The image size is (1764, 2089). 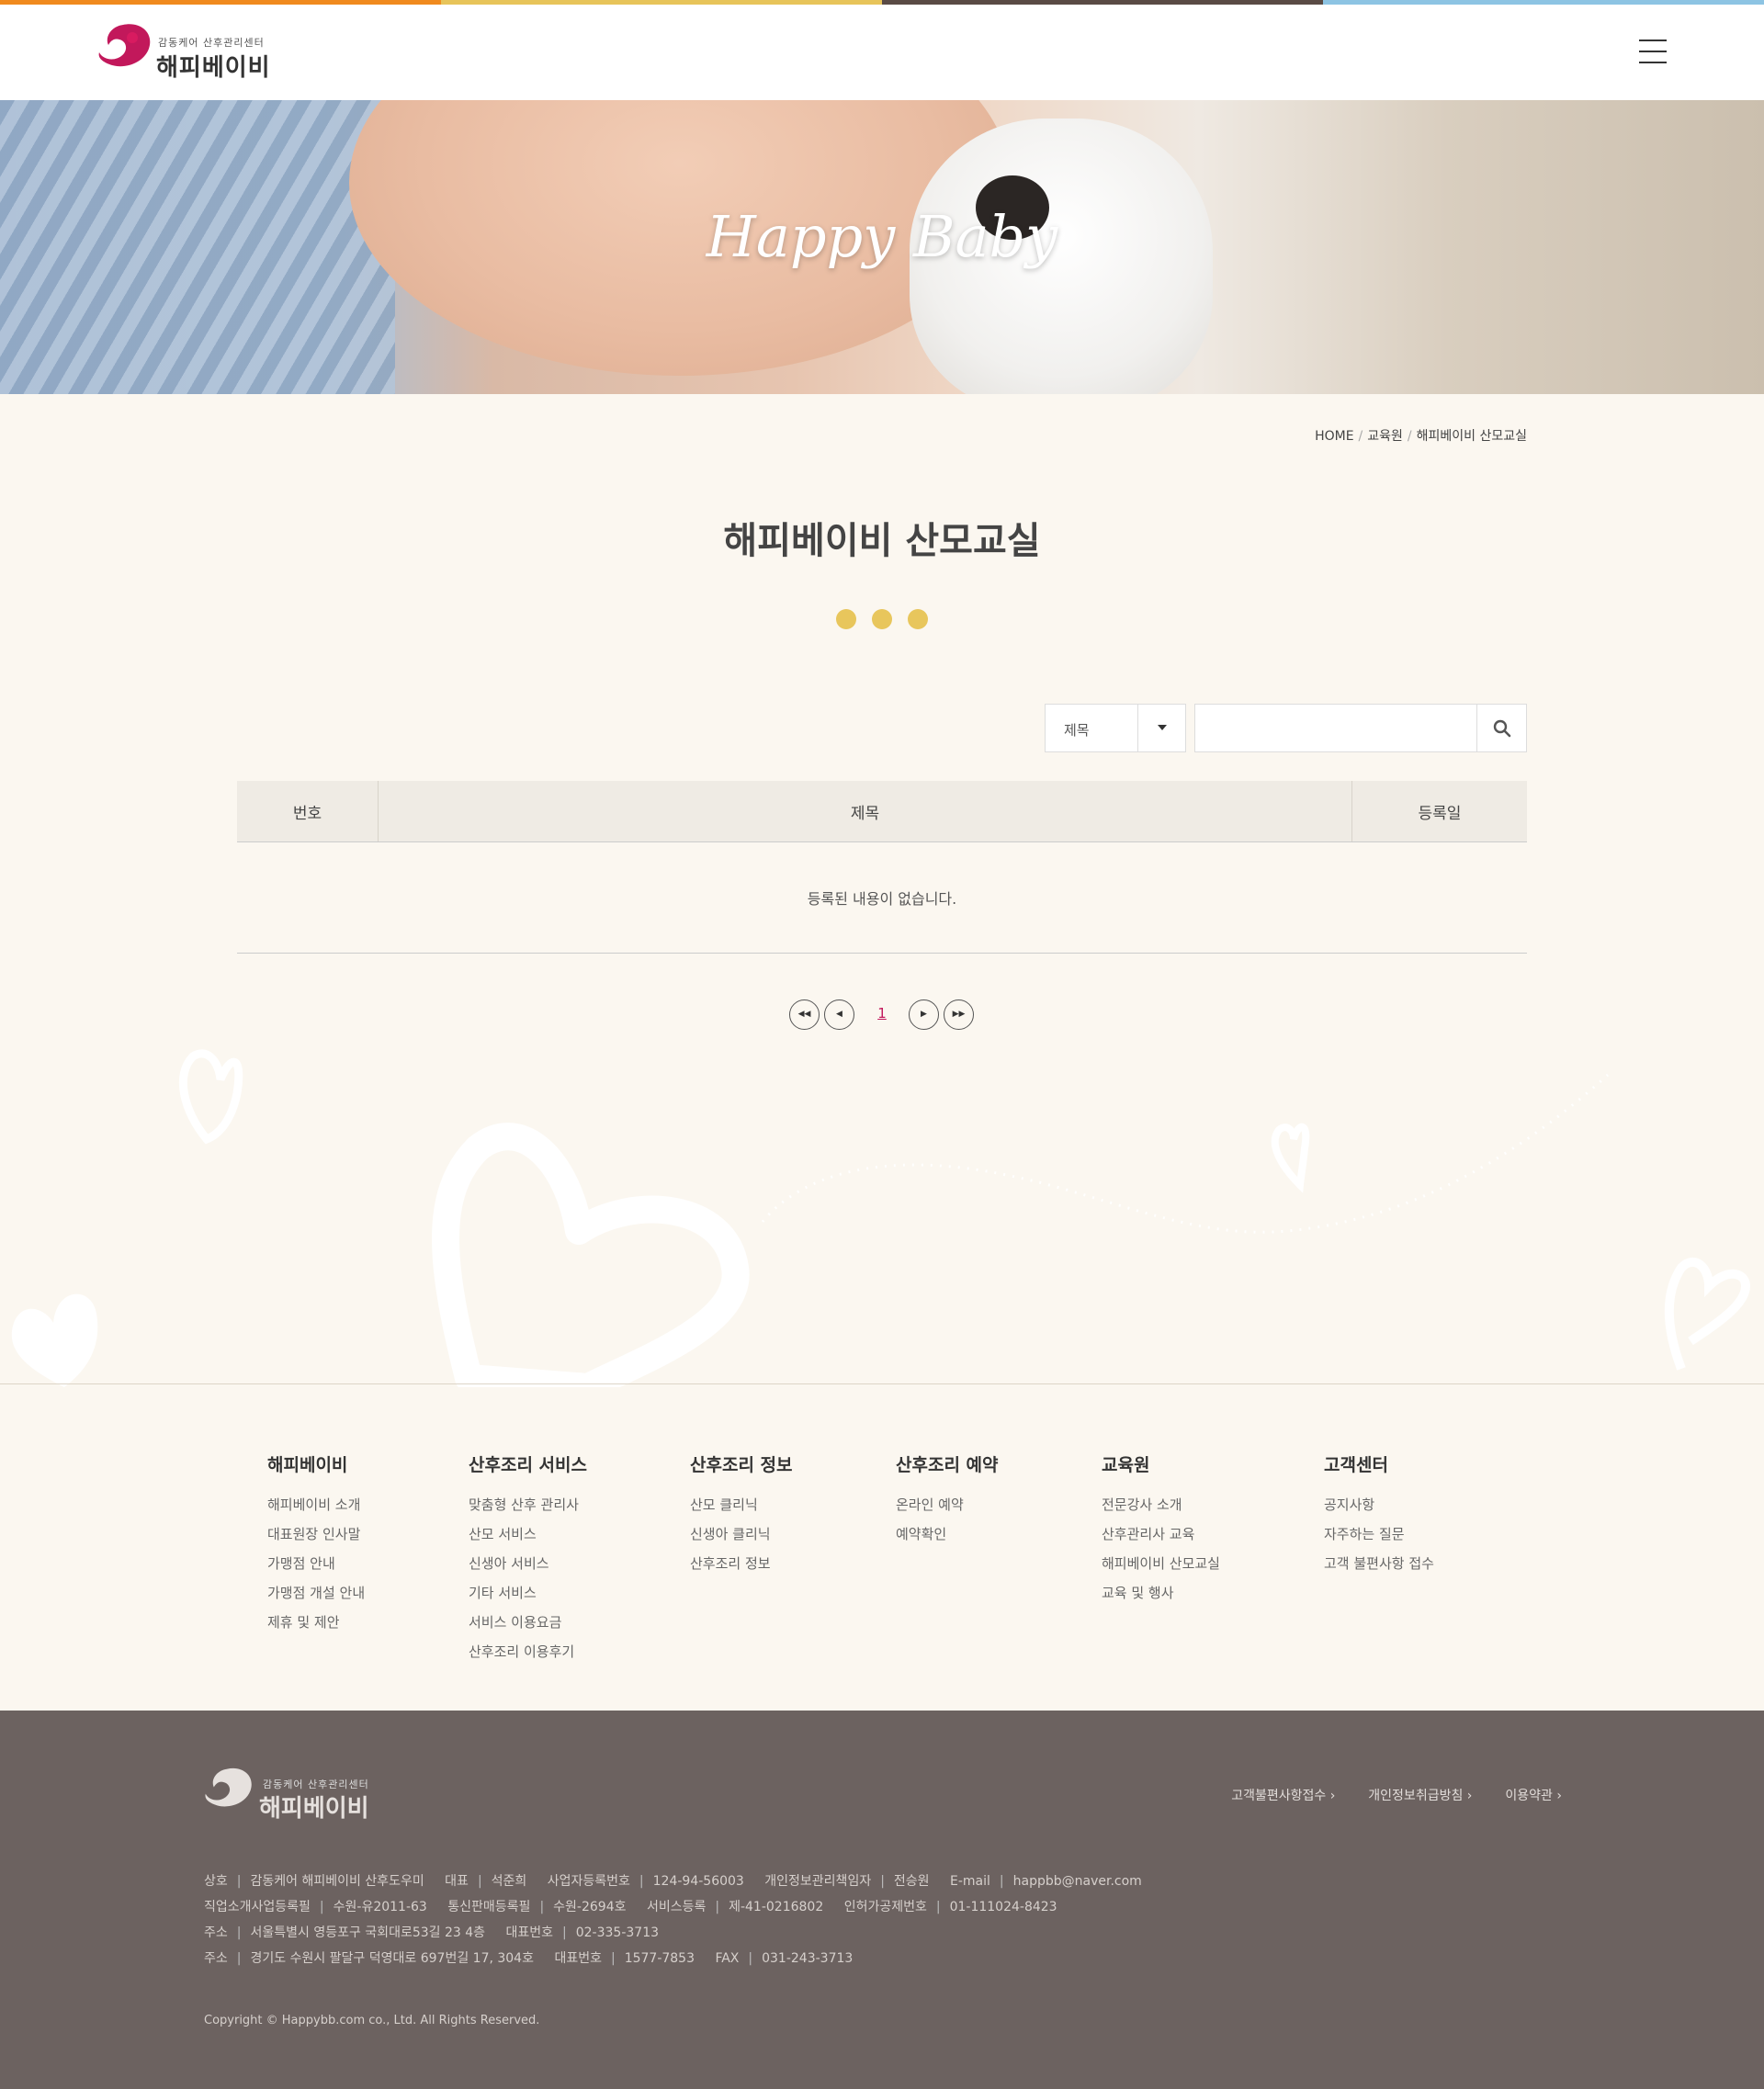 What do you see at coordinates (528, 1622) in the screenshot?
I see `footer-nav-link: 서비스 이용요금` at bounding box center [528, 1622].